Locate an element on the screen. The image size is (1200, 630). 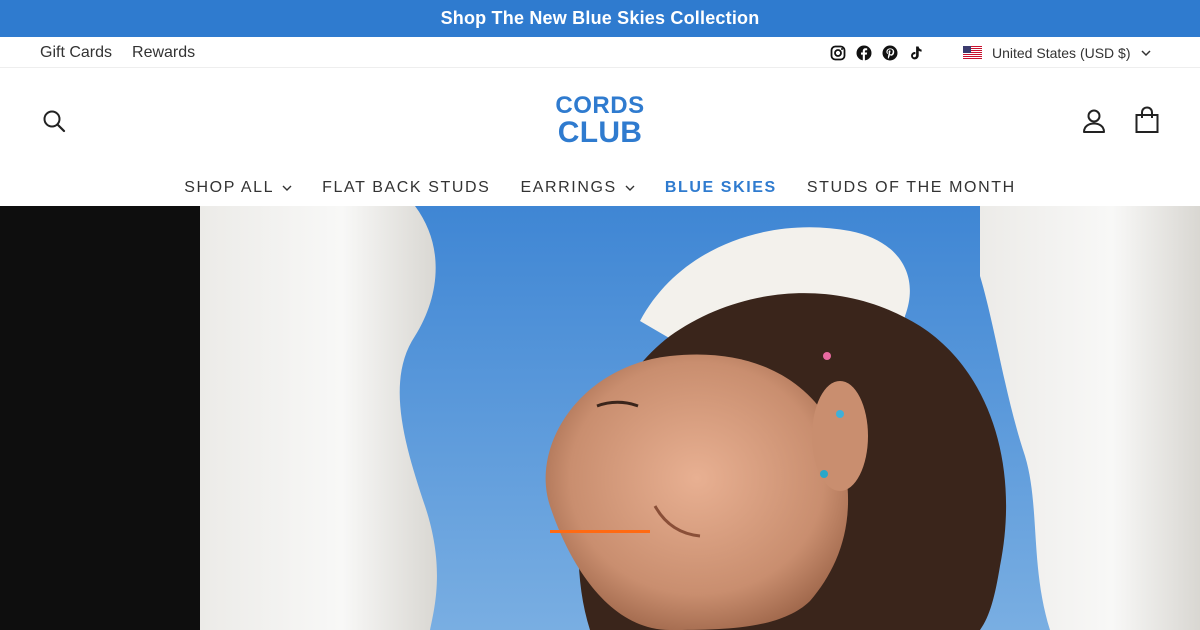
tiktok-icon is located at coordinates (915, 52).